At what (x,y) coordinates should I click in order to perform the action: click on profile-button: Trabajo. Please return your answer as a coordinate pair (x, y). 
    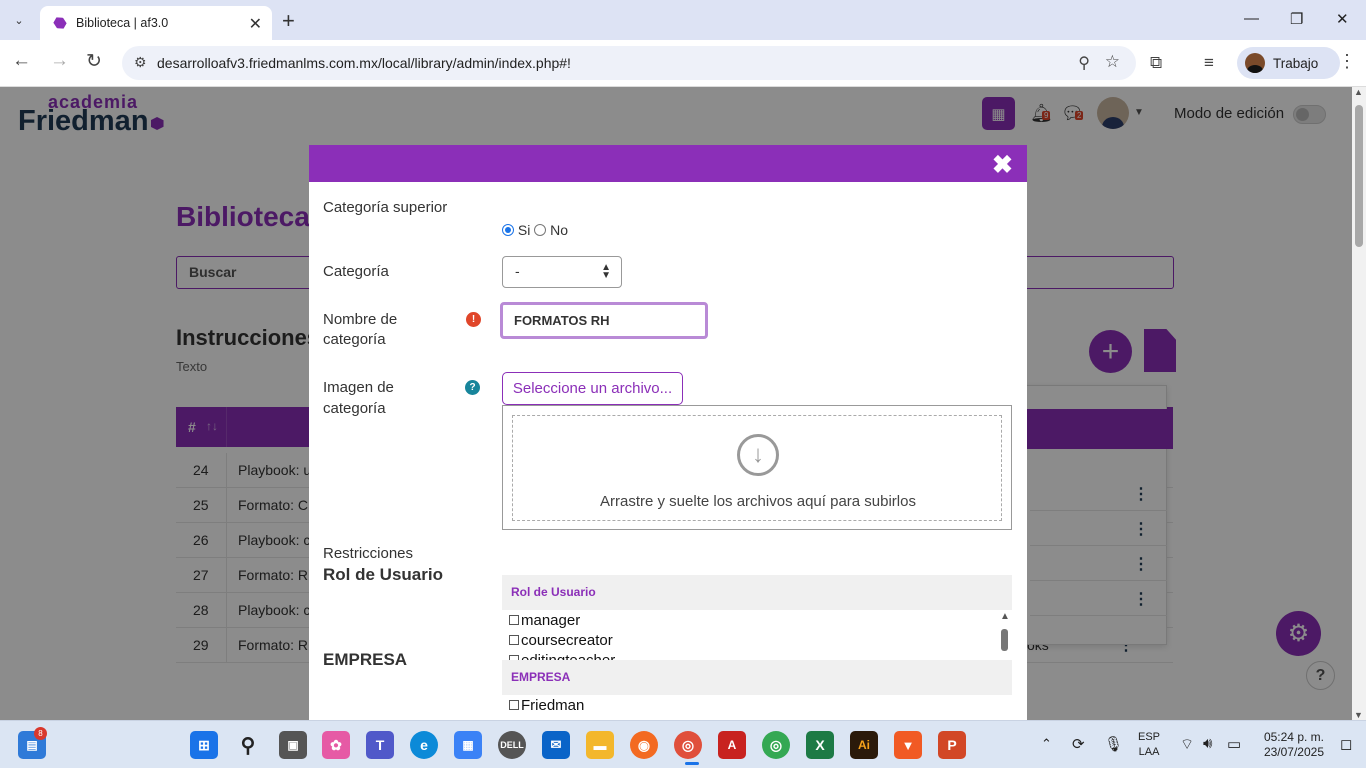
    Looking at the image, I should click on (1288, 63).